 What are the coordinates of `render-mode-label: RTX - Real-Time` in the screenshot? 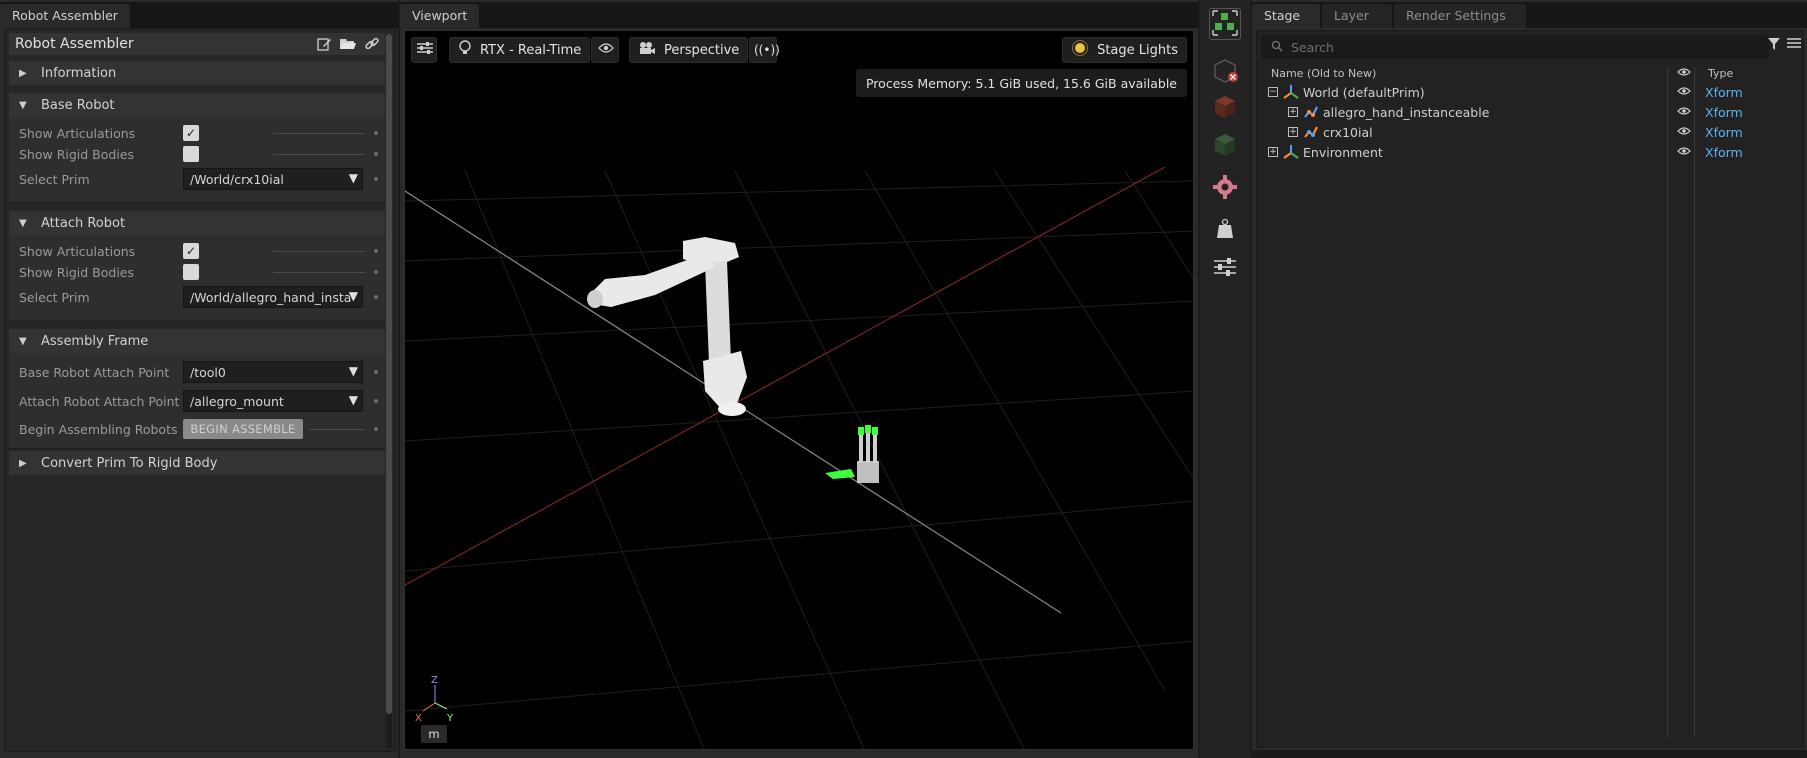 It's located at (531, 50).